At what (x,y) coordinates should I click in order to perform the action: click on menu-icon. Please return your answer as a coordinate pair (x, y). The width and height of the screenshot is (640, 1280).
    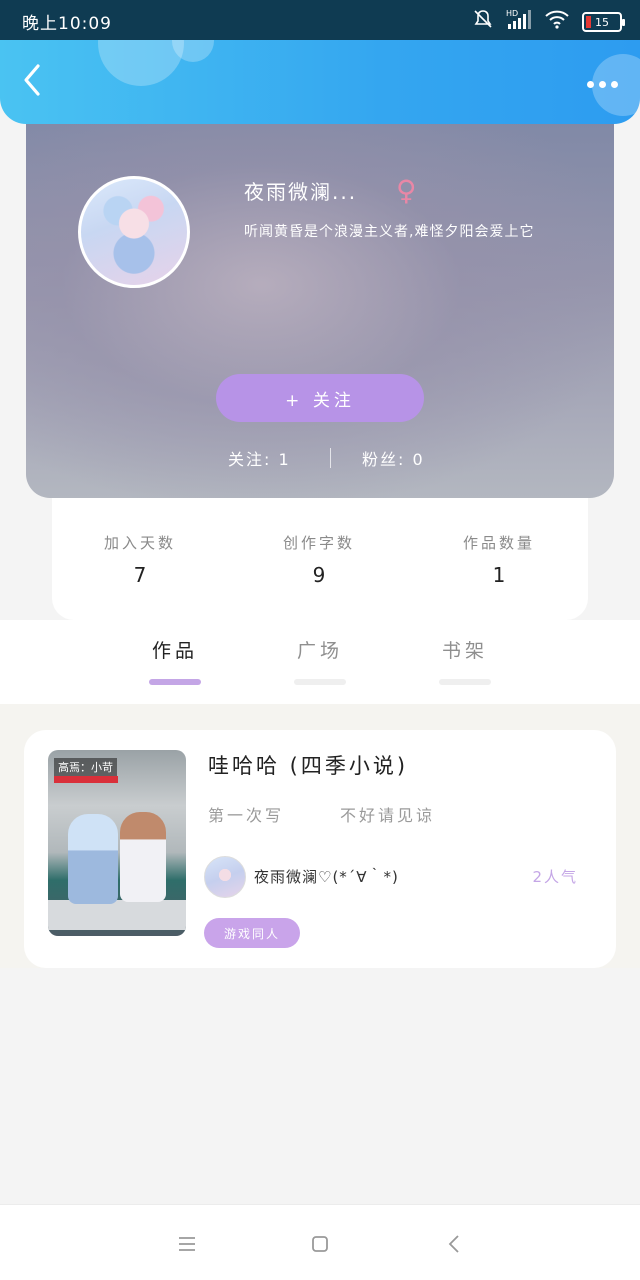
    Looking at the image, I should click on (187, 1244).